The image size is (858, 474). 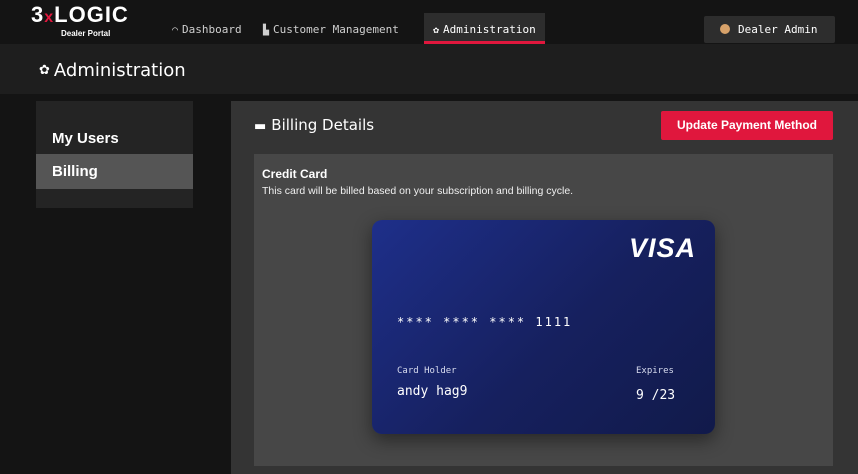 I want to click on user-menu-button: Dealer Admin, so click(x=769, y=29).